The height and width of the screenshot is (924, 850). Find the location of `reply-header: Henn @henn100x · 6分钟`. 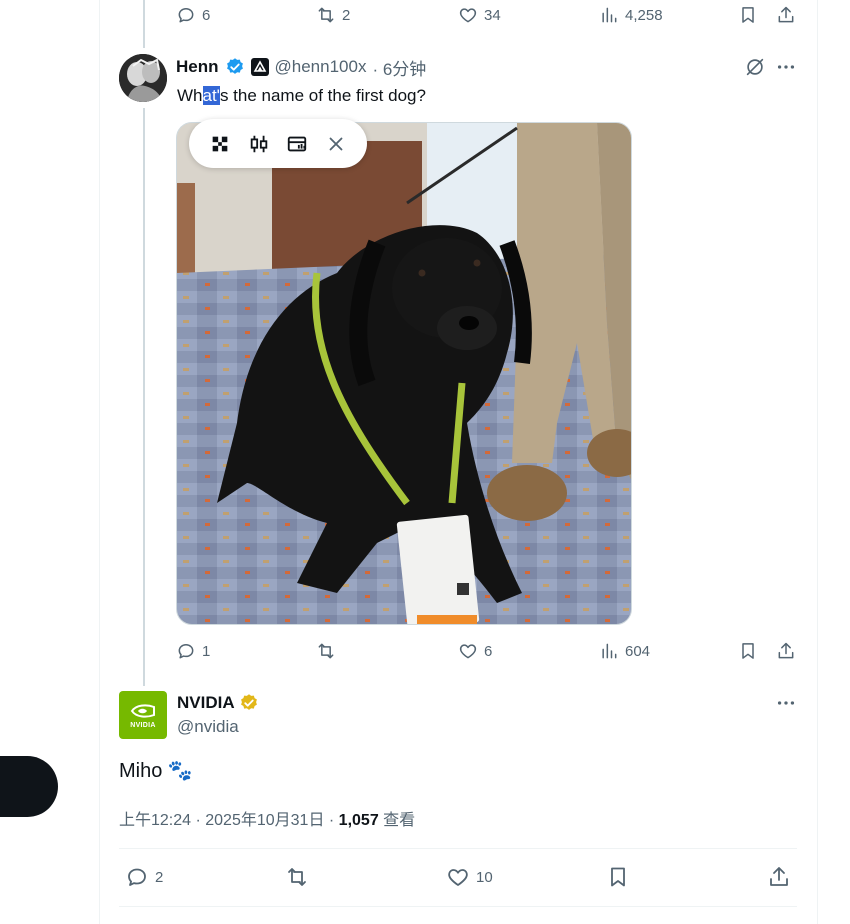

reply-header: Henn @henn100x · 6分钟 is located at coordinates (301, 67).